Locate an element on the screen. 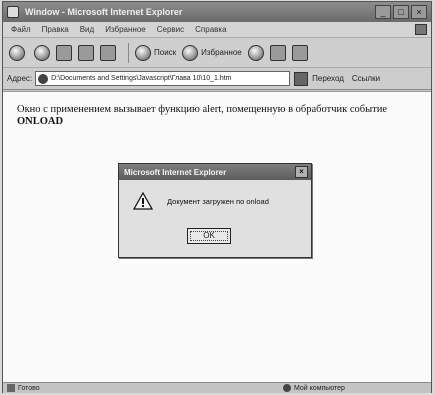 Image resolution: width=435 pixels, height=395 pixels. standard-toolbar: Поиск Избранное is located at coordinates (217, 53).